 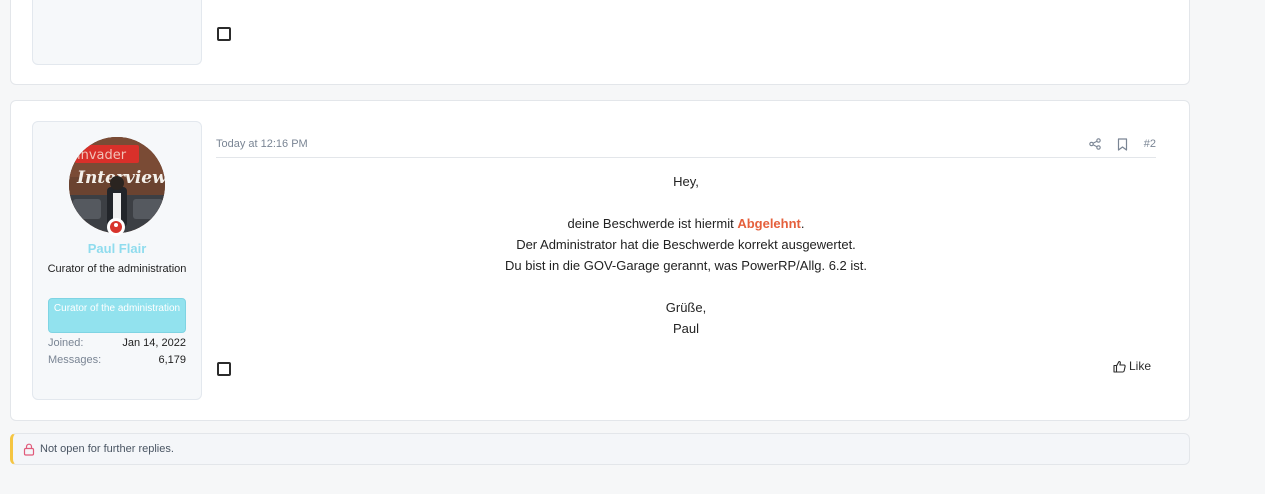 What do you see at coordinates (262, 144) in the screenshot?
I see `post-date-link: Today at 12:16 PM` at bounding box center [262, 144].